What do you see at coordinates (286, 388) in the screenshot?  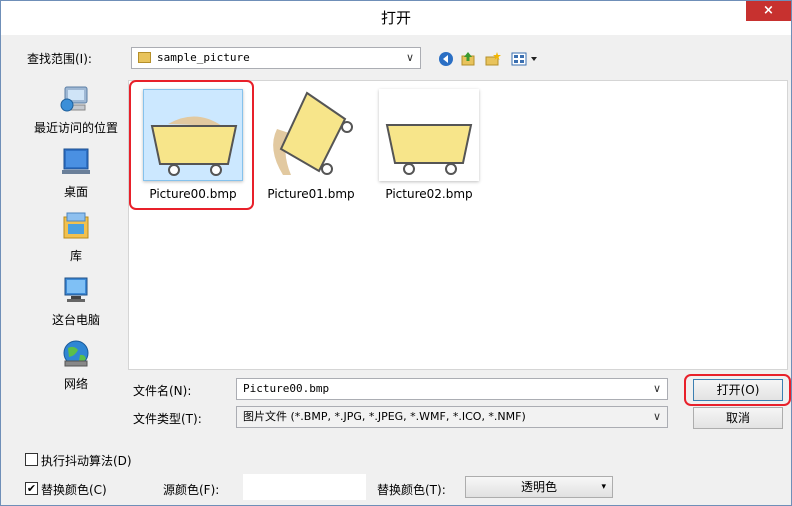 I see `file-name-value: Picture00.bmp` at bounding box center [286, 388].